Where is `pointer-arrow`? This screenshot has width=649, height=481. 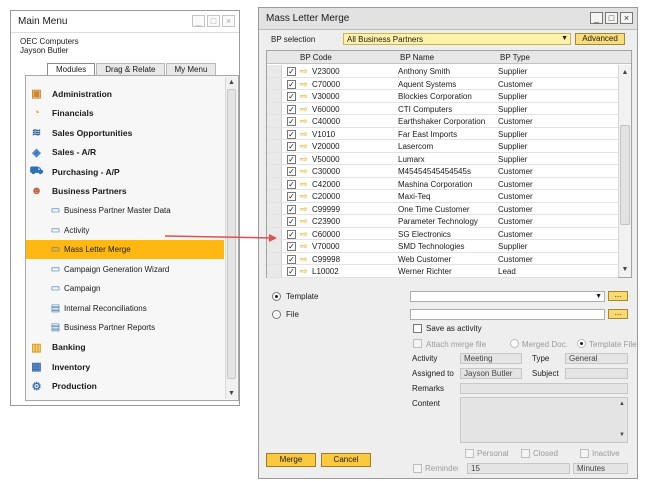
pointer-arrow is located at coordinates (220, 238).